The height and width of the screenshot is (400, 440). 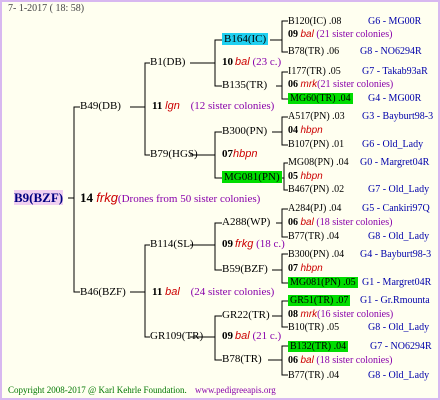 I want to click on gen3-node-2: B300(PN), so click(x=244, y=131).